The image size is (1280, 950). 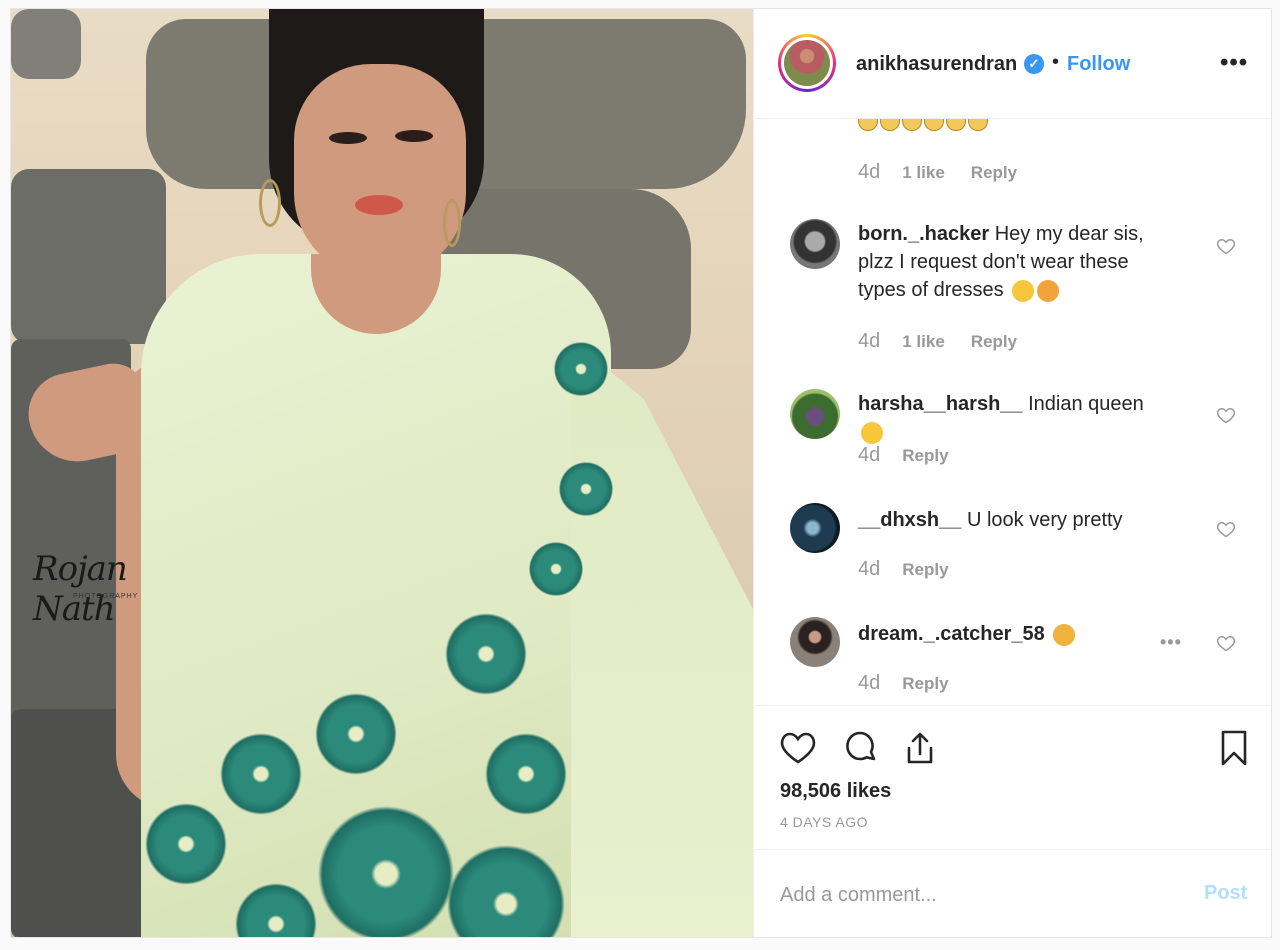 I want to click on heart-eyes-face-icon, so click(x=1064, y=634).